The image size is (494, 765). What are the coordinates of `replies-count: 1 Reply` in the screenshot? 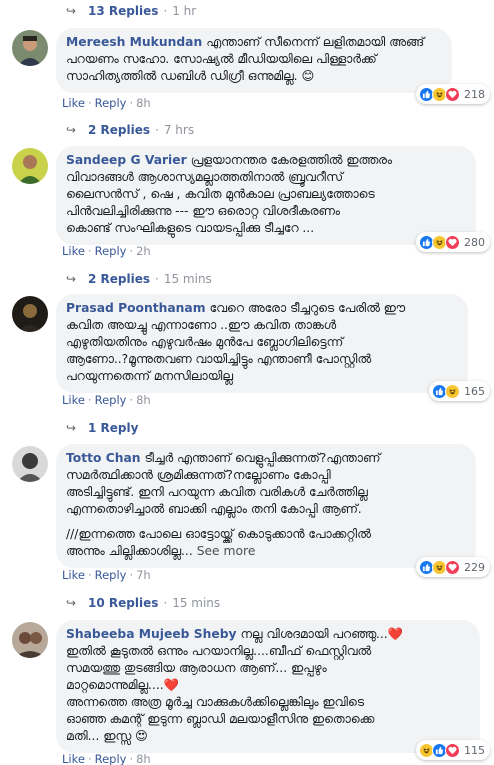 It's located at (113, 428).